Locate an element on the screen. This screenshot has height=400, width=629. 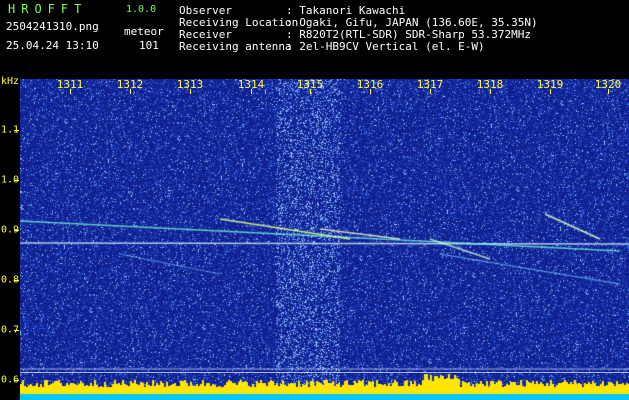
app-brand: HROFFT is located at coordinates (48, 9).